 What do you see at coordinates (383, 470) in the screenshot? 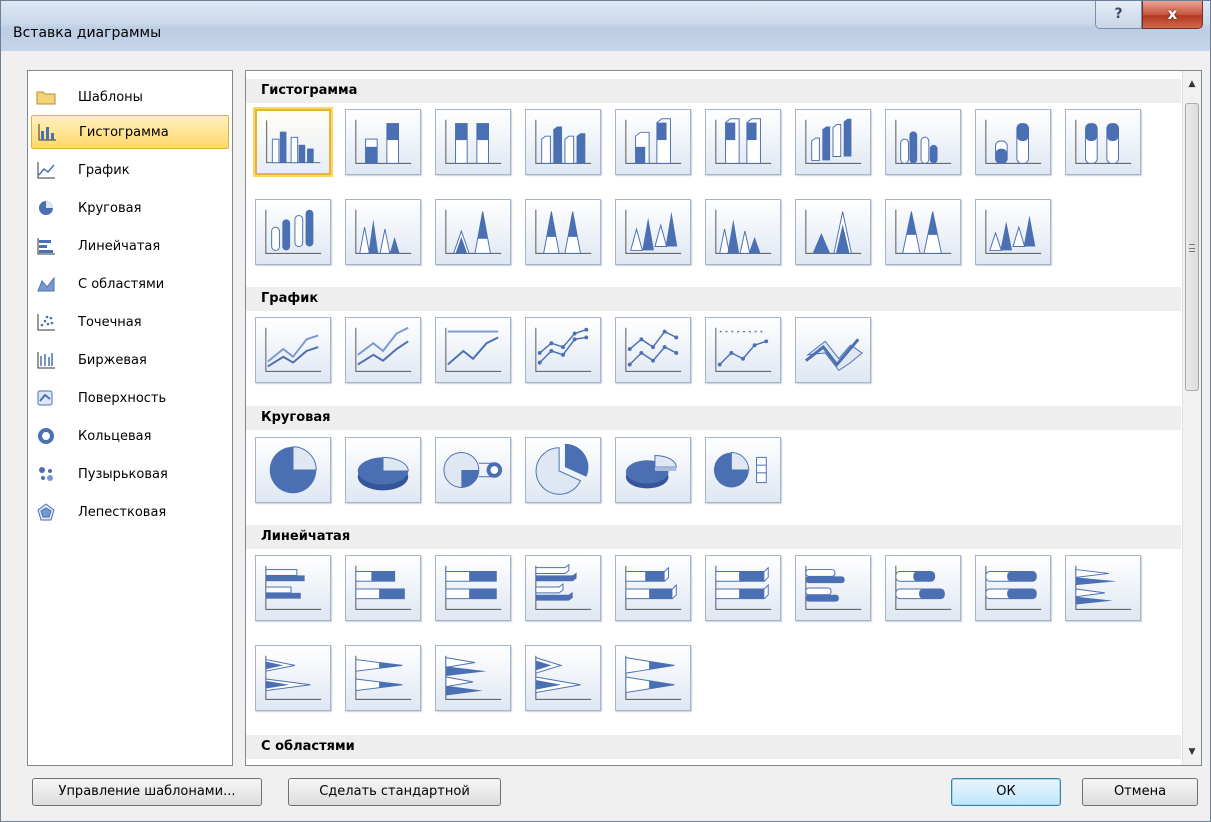
I see `chart-3d-pie` at bounding box center [383, 470].